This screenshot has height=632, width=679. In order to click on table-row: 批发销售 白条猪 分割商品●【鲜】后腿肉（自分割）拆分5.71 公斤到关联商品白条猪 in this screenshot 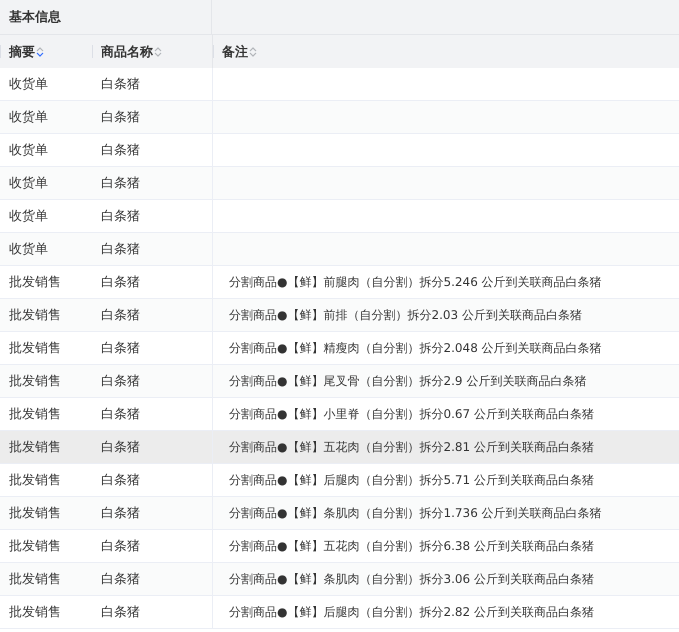, I will do `click(339, 480)`.